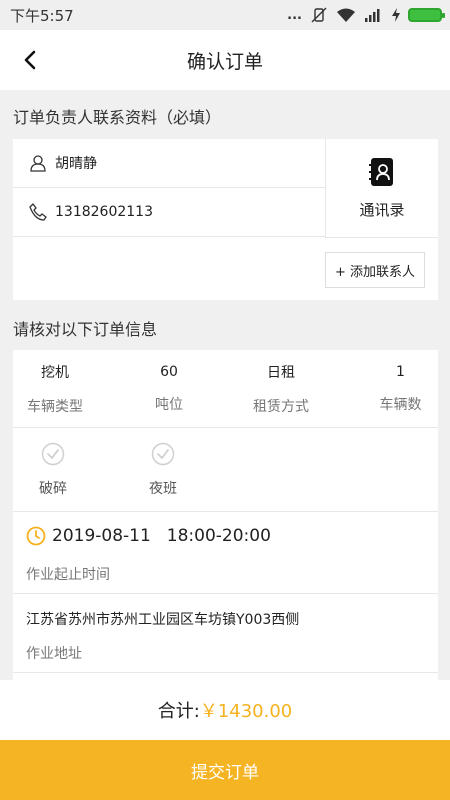 The width and height of the screenshot is (450, 800). Describe the element at coordinates (169, 389) in the screenshot. I see `spec-tonnage: 60 吨位` at that location.